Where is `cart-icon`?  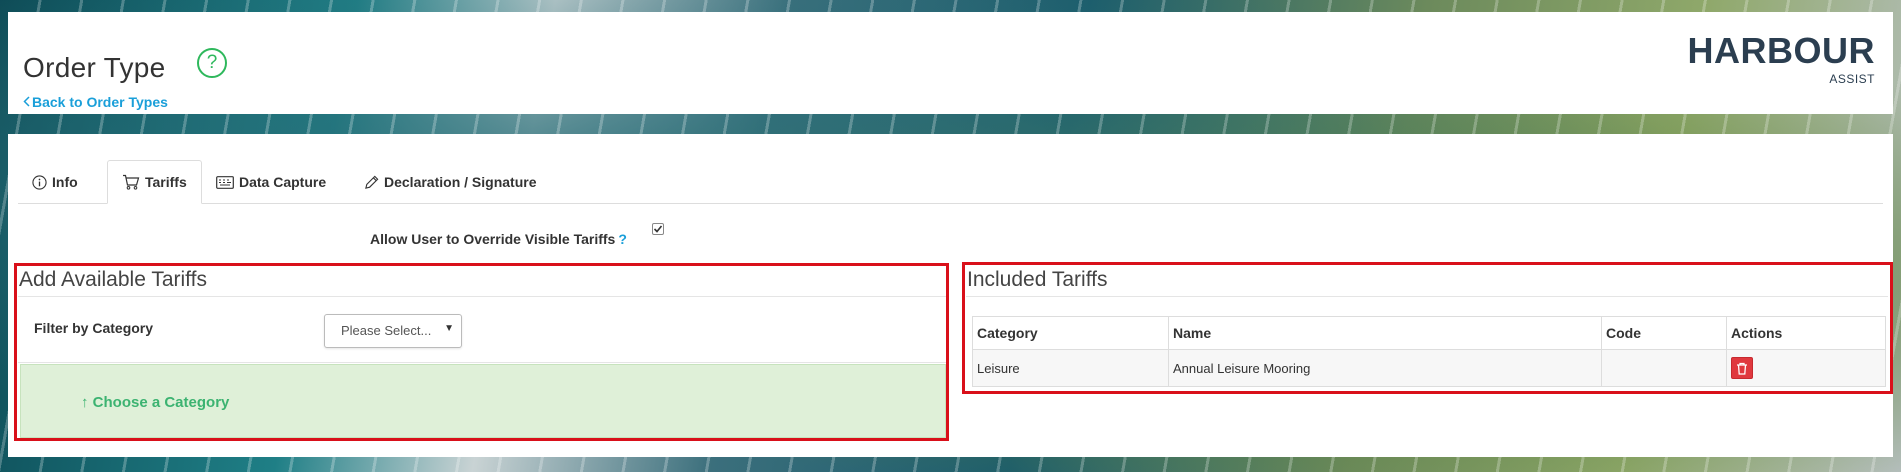
cart-icon is located at coordinates (131, 182).